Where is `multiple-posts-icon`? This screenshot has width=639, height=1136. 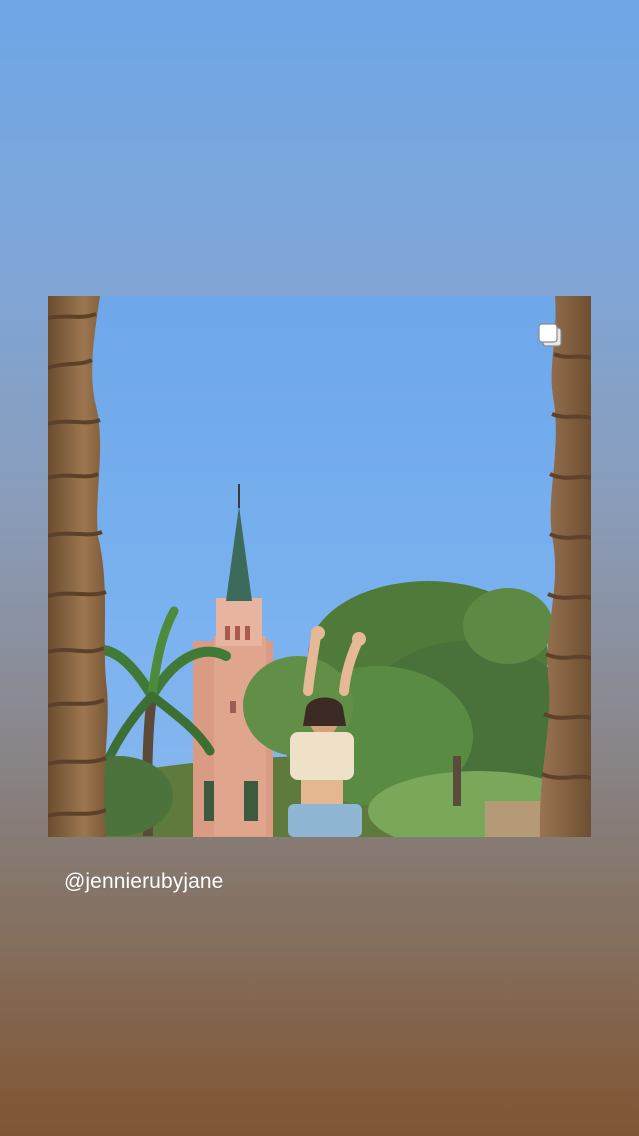 multiple-posts-icon is located at coordinates (550, 335).